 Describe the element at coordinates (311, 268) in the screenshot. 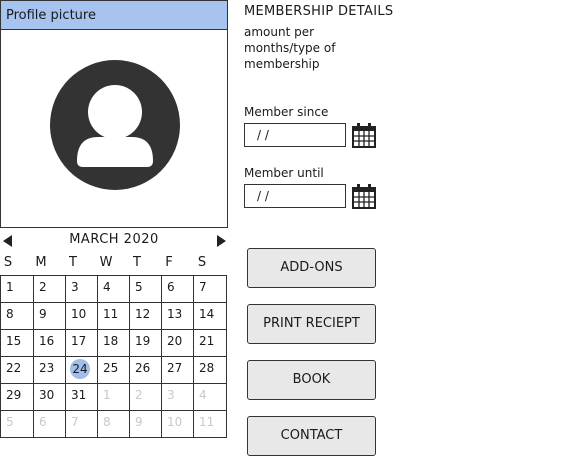

I see `add-ons-button: ADD-ONS` at that location.